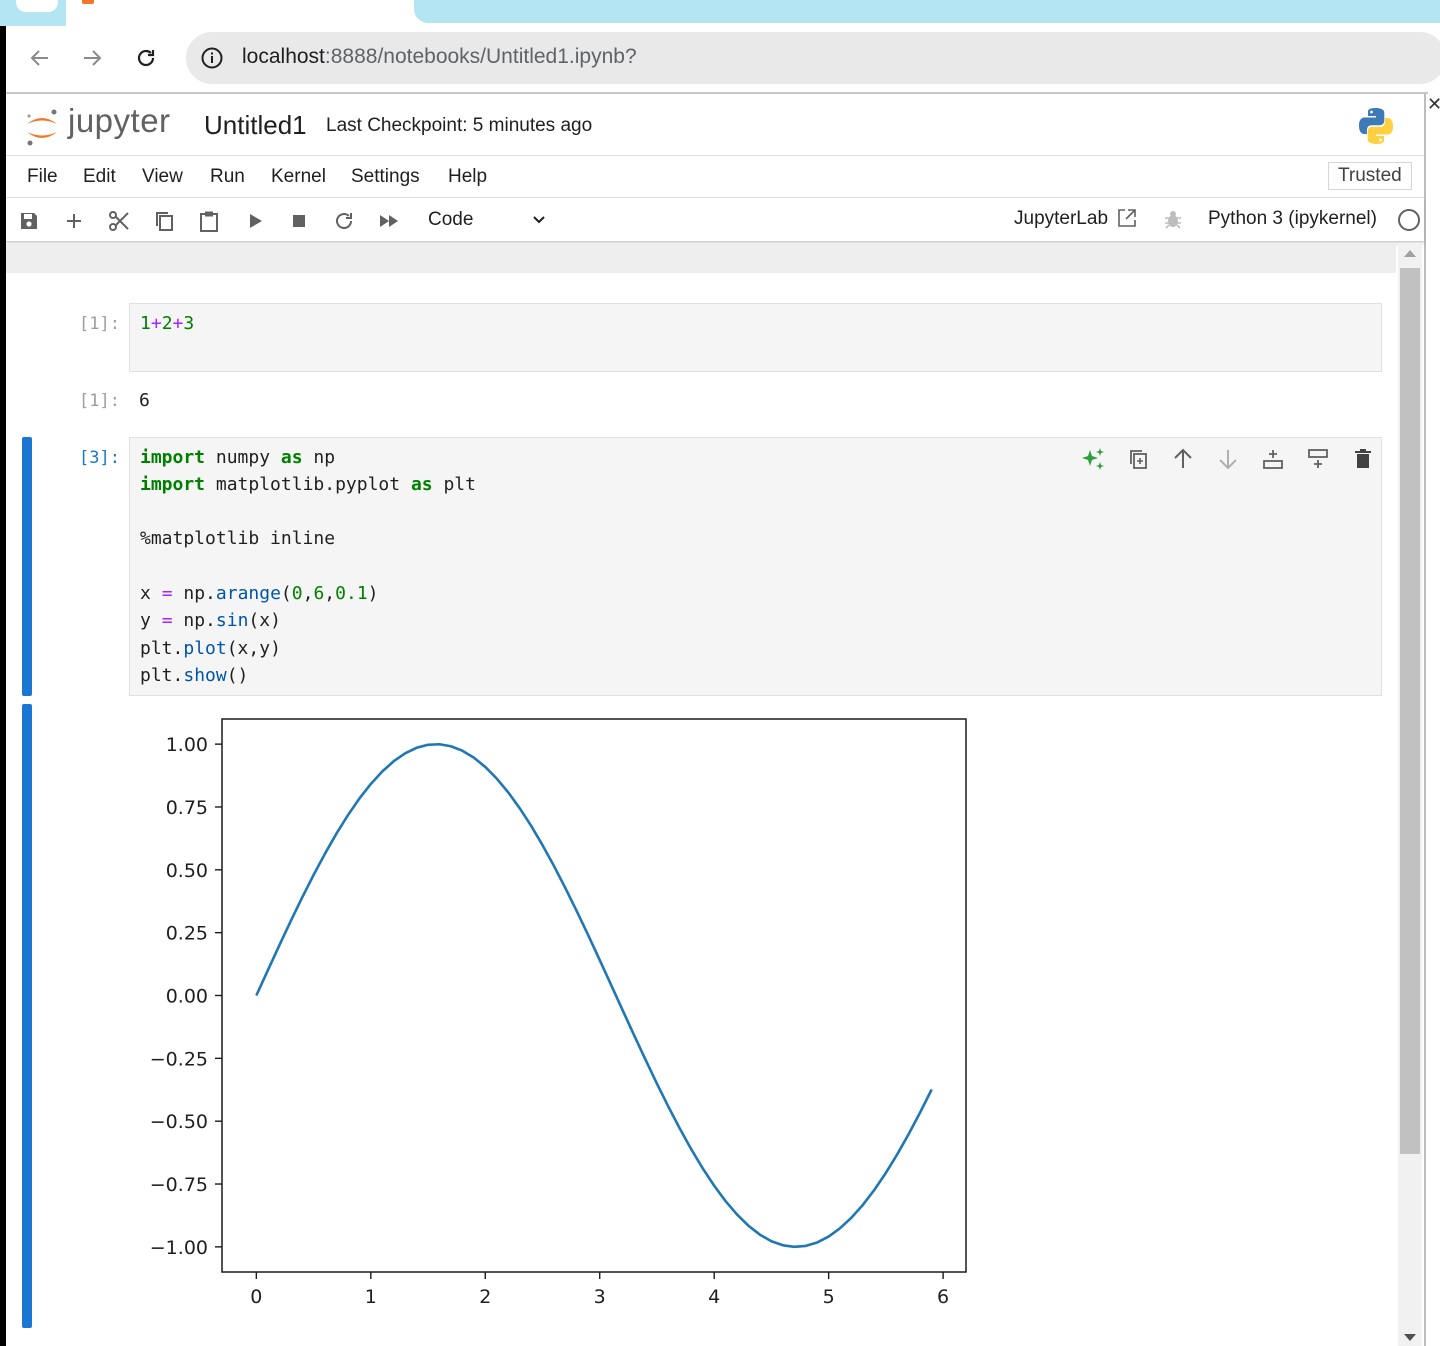 This screenshot has width=1440, height=1346. I want to click on sparkles-icon, so click(1093, 459).